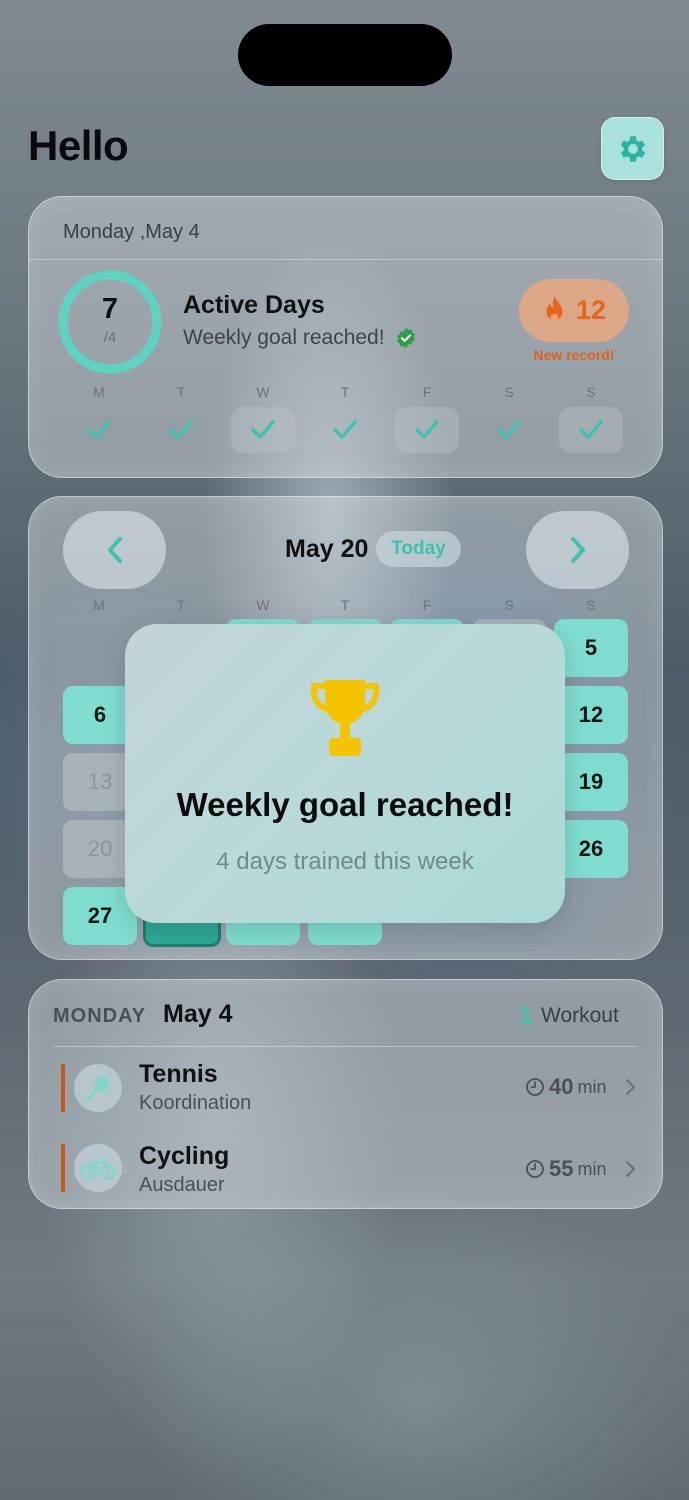 This screenshot has height=1500, width=689. I want to click on workout-duration: 40 min, so click(566, 1087).